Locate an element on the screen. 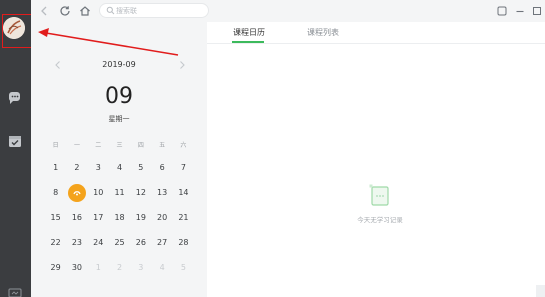 The width and height of the screenshot is (545, 297). calendar-day: 18 is located at coordinates (119, 218).